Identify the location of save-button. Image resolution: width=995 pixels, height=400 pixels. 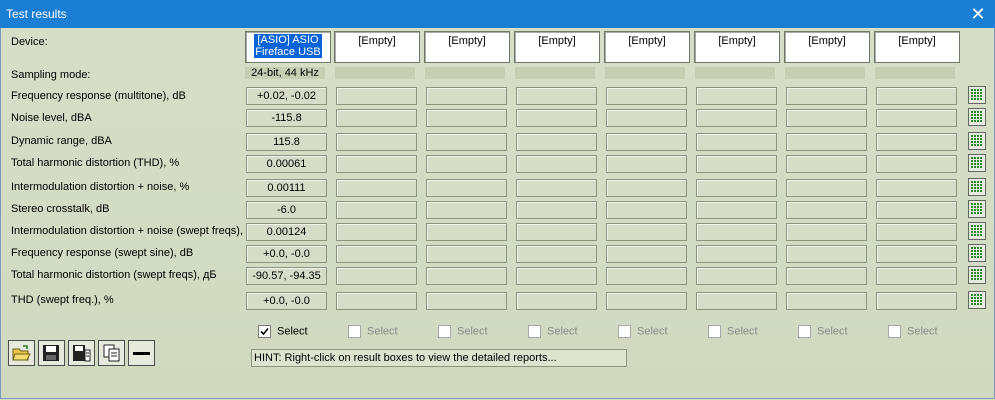
(51, 353).